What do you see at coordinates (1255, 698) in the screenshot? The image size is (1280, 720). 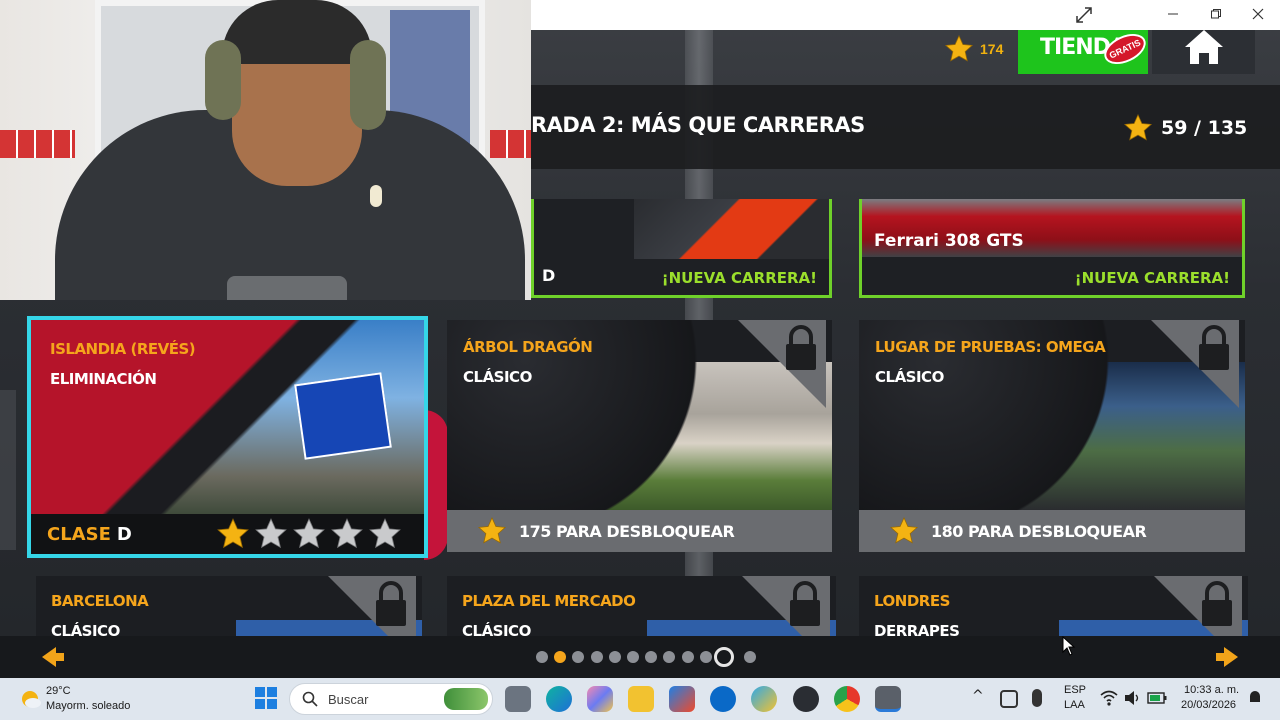 I see `notification-icon` at bounding box center [1255, 698].